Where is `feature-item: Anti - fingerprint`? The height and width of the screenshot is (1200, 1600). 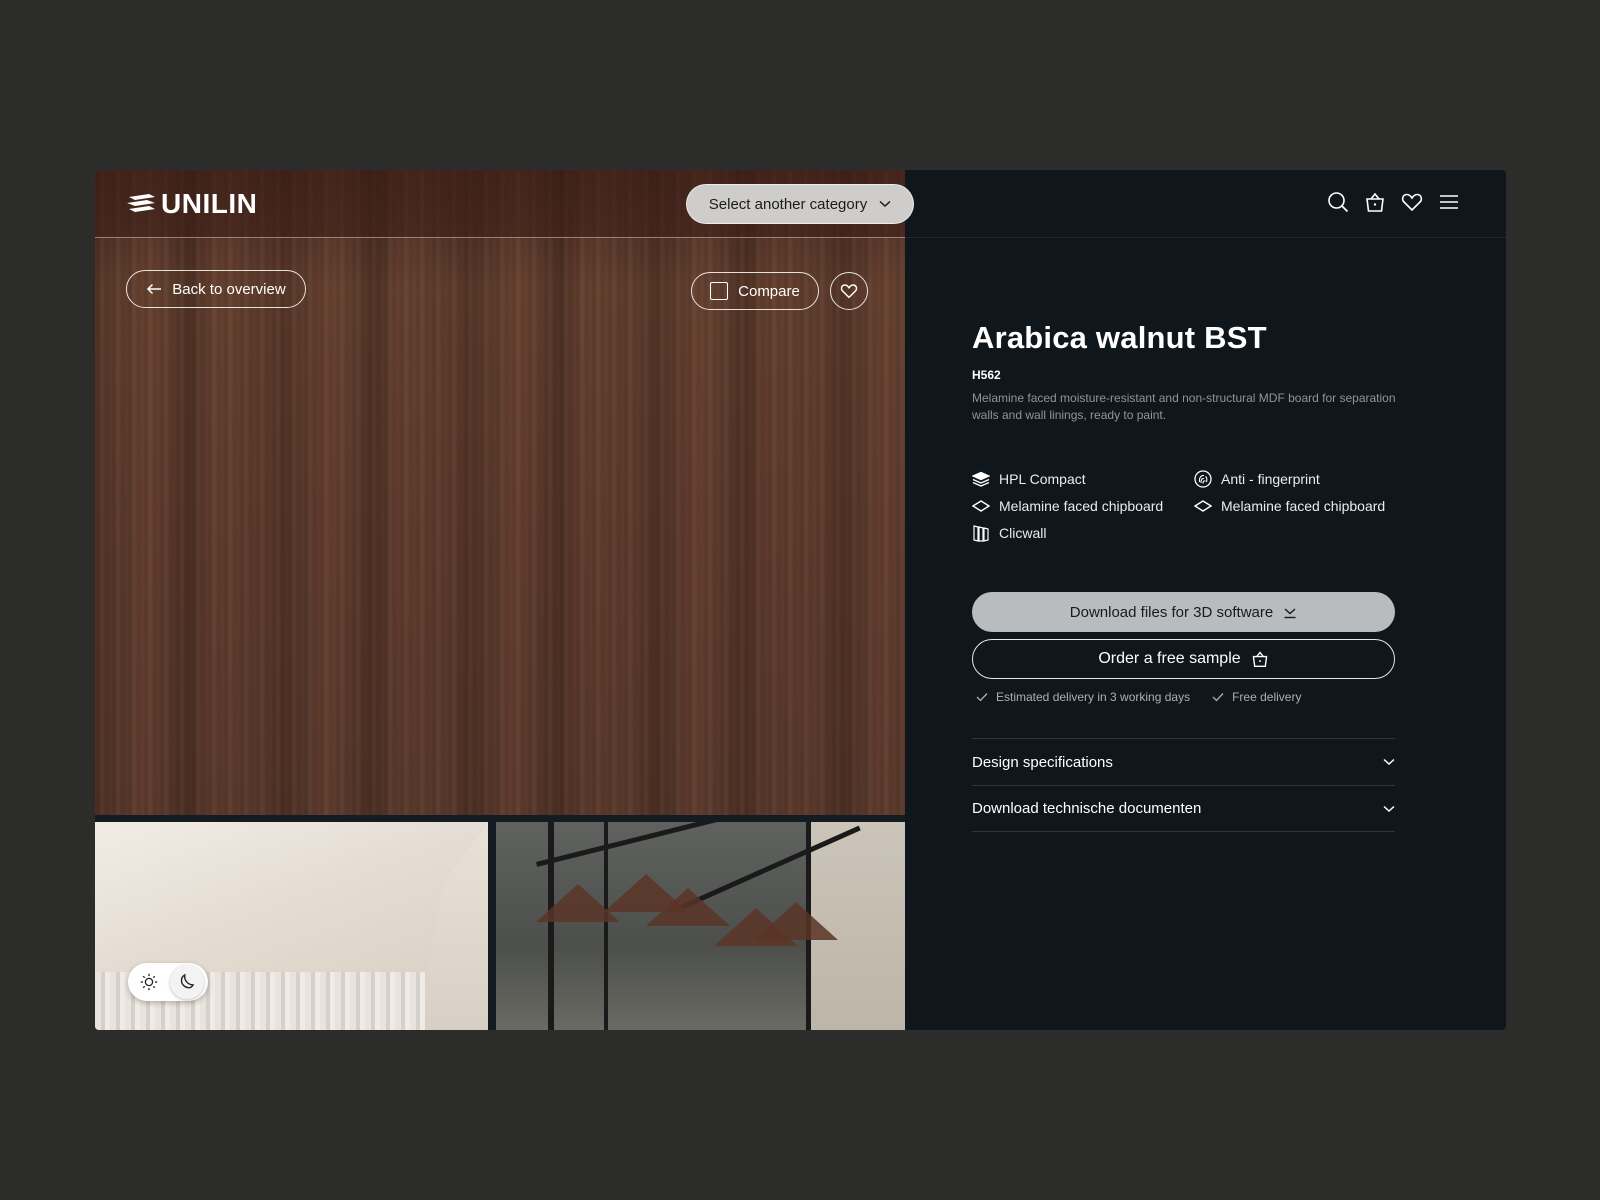
feature-item: Anti - fingerprint is located at coordinates (1295, 479).